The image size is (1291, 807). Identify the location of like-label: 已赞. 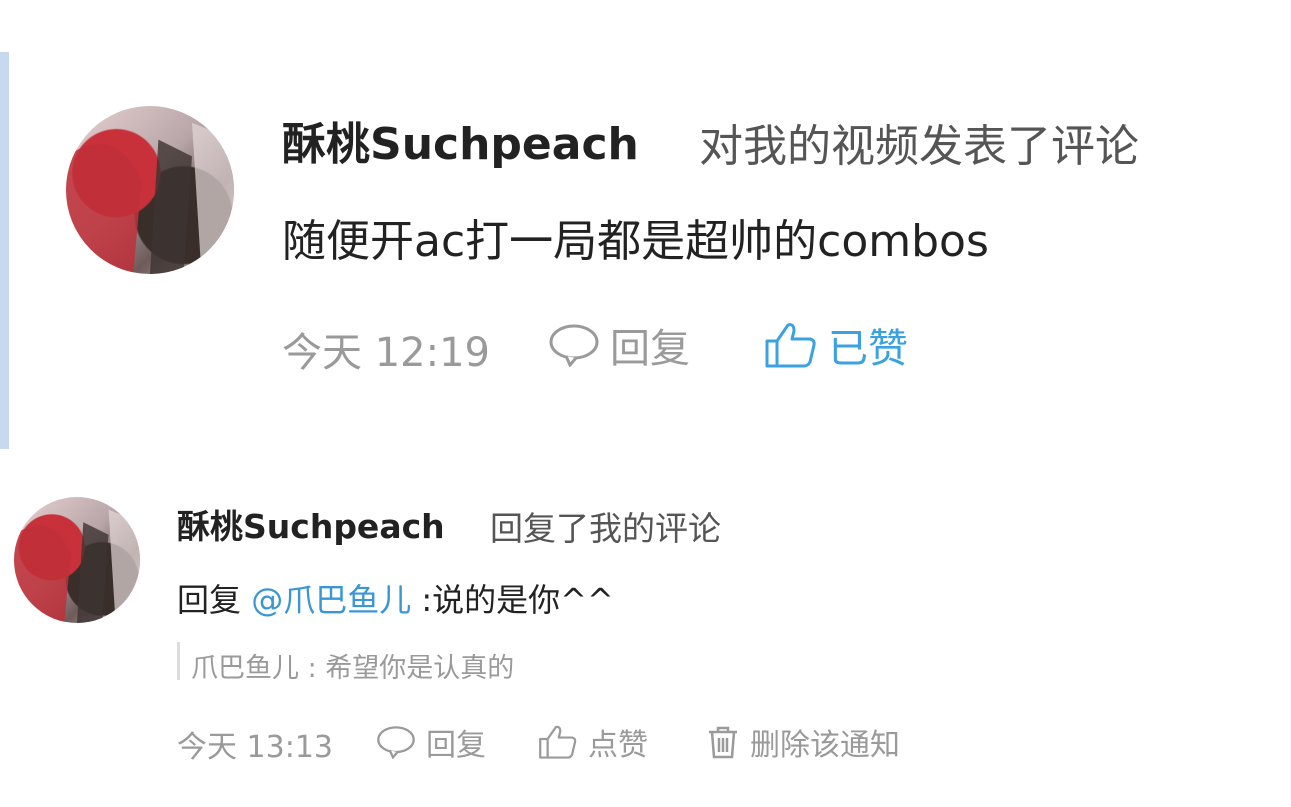
(868, 349).